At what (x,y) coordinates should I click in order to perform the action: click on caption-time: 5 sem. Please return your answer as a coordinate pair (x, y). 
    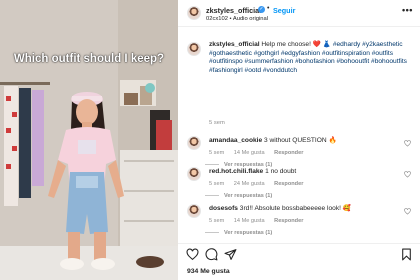
    Looking at the image, I should click on (217, 123).